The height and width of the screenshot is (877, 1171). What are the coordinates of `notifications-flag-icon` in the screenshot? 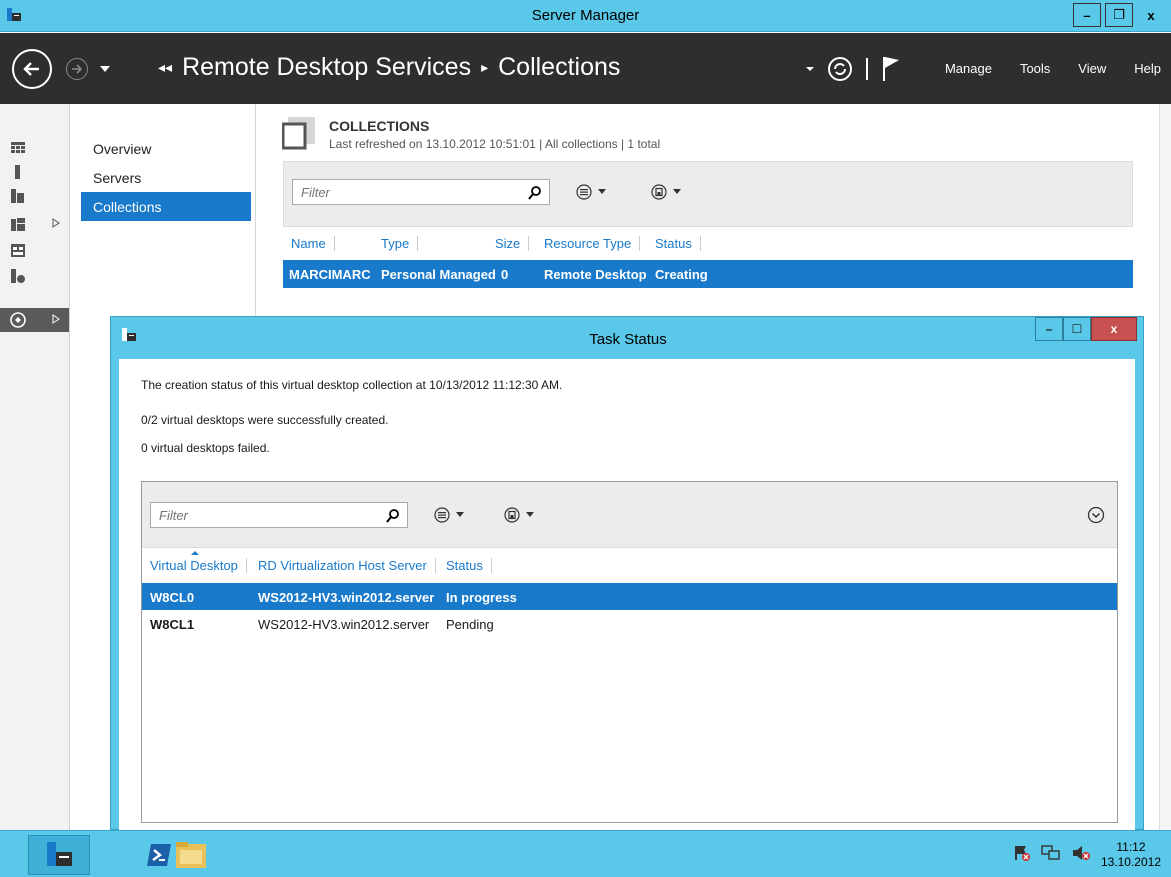 It's located at (892, 69).